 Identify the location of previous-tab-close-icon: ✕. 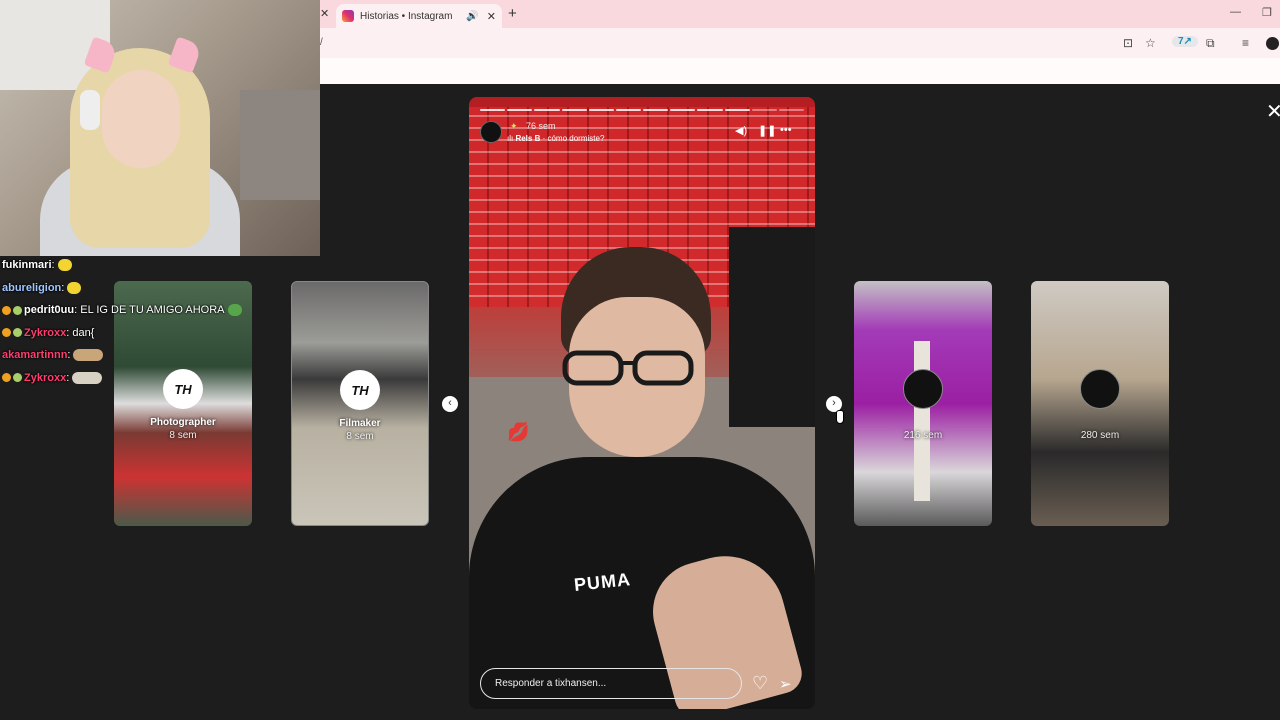
(324, 13).